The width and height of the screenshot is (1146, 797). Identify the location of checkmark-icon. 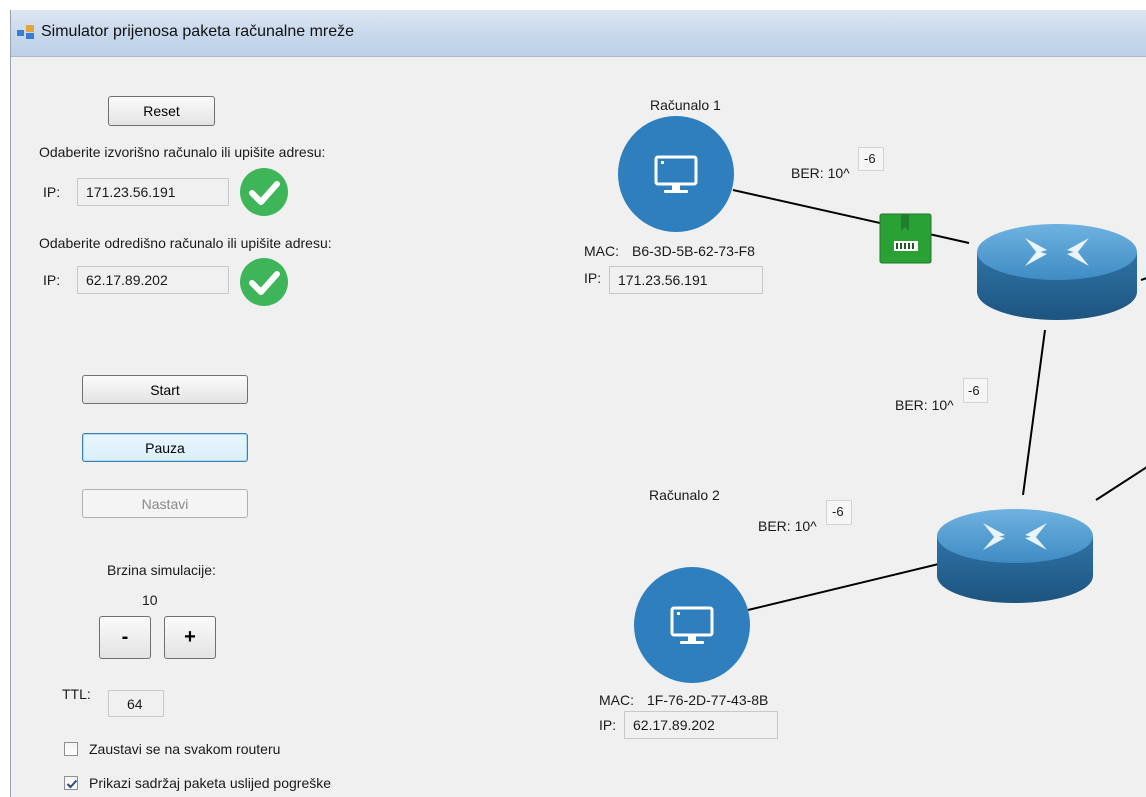
(72, 784).